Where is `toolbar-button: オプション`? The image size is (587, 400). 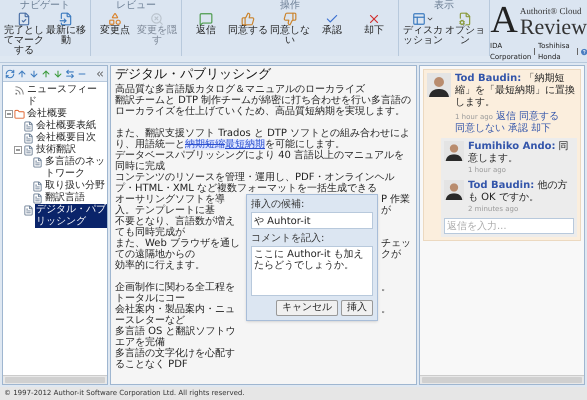 toolbar-button: オプション is located at coordinates (465, 33).